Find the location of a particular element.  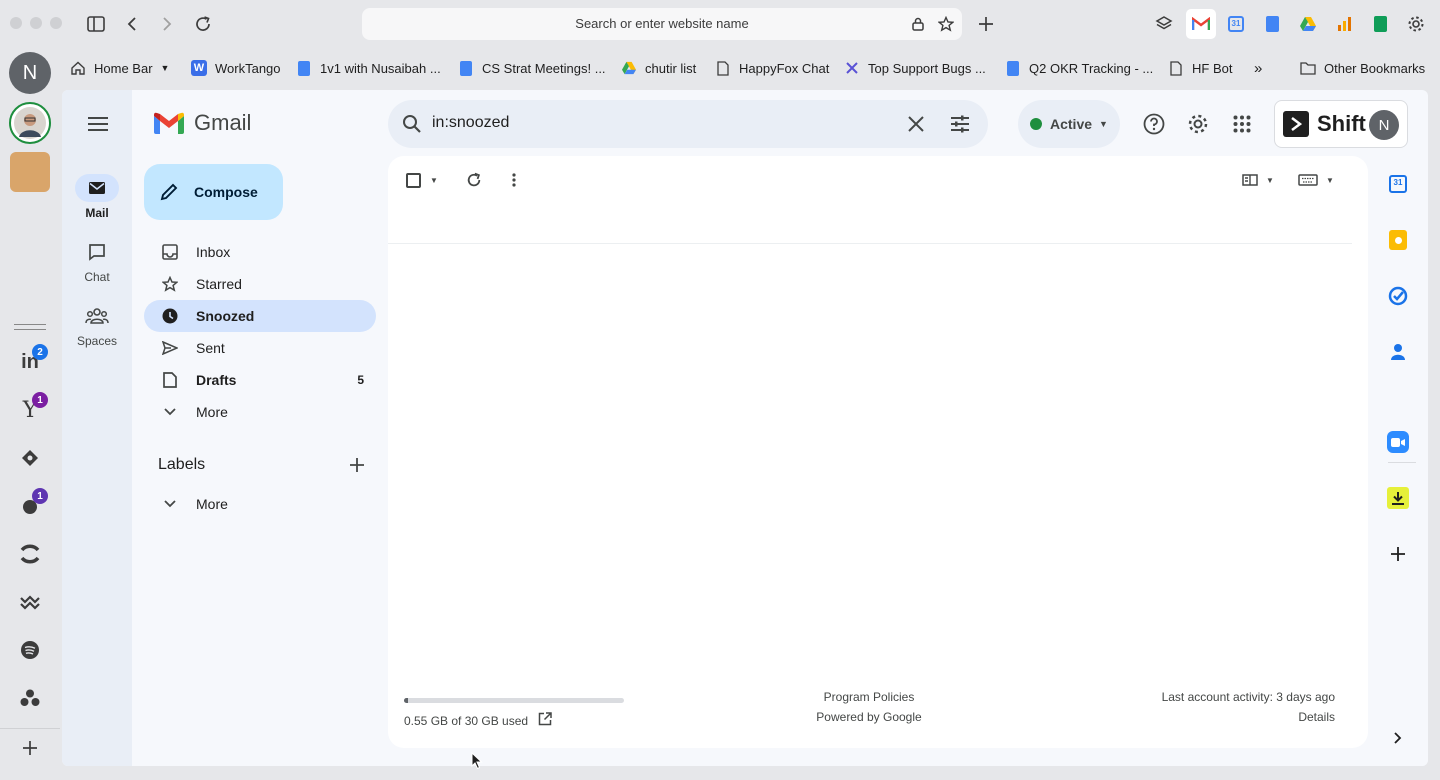

star-bookmark-icon is located at coordinates (946, 26).